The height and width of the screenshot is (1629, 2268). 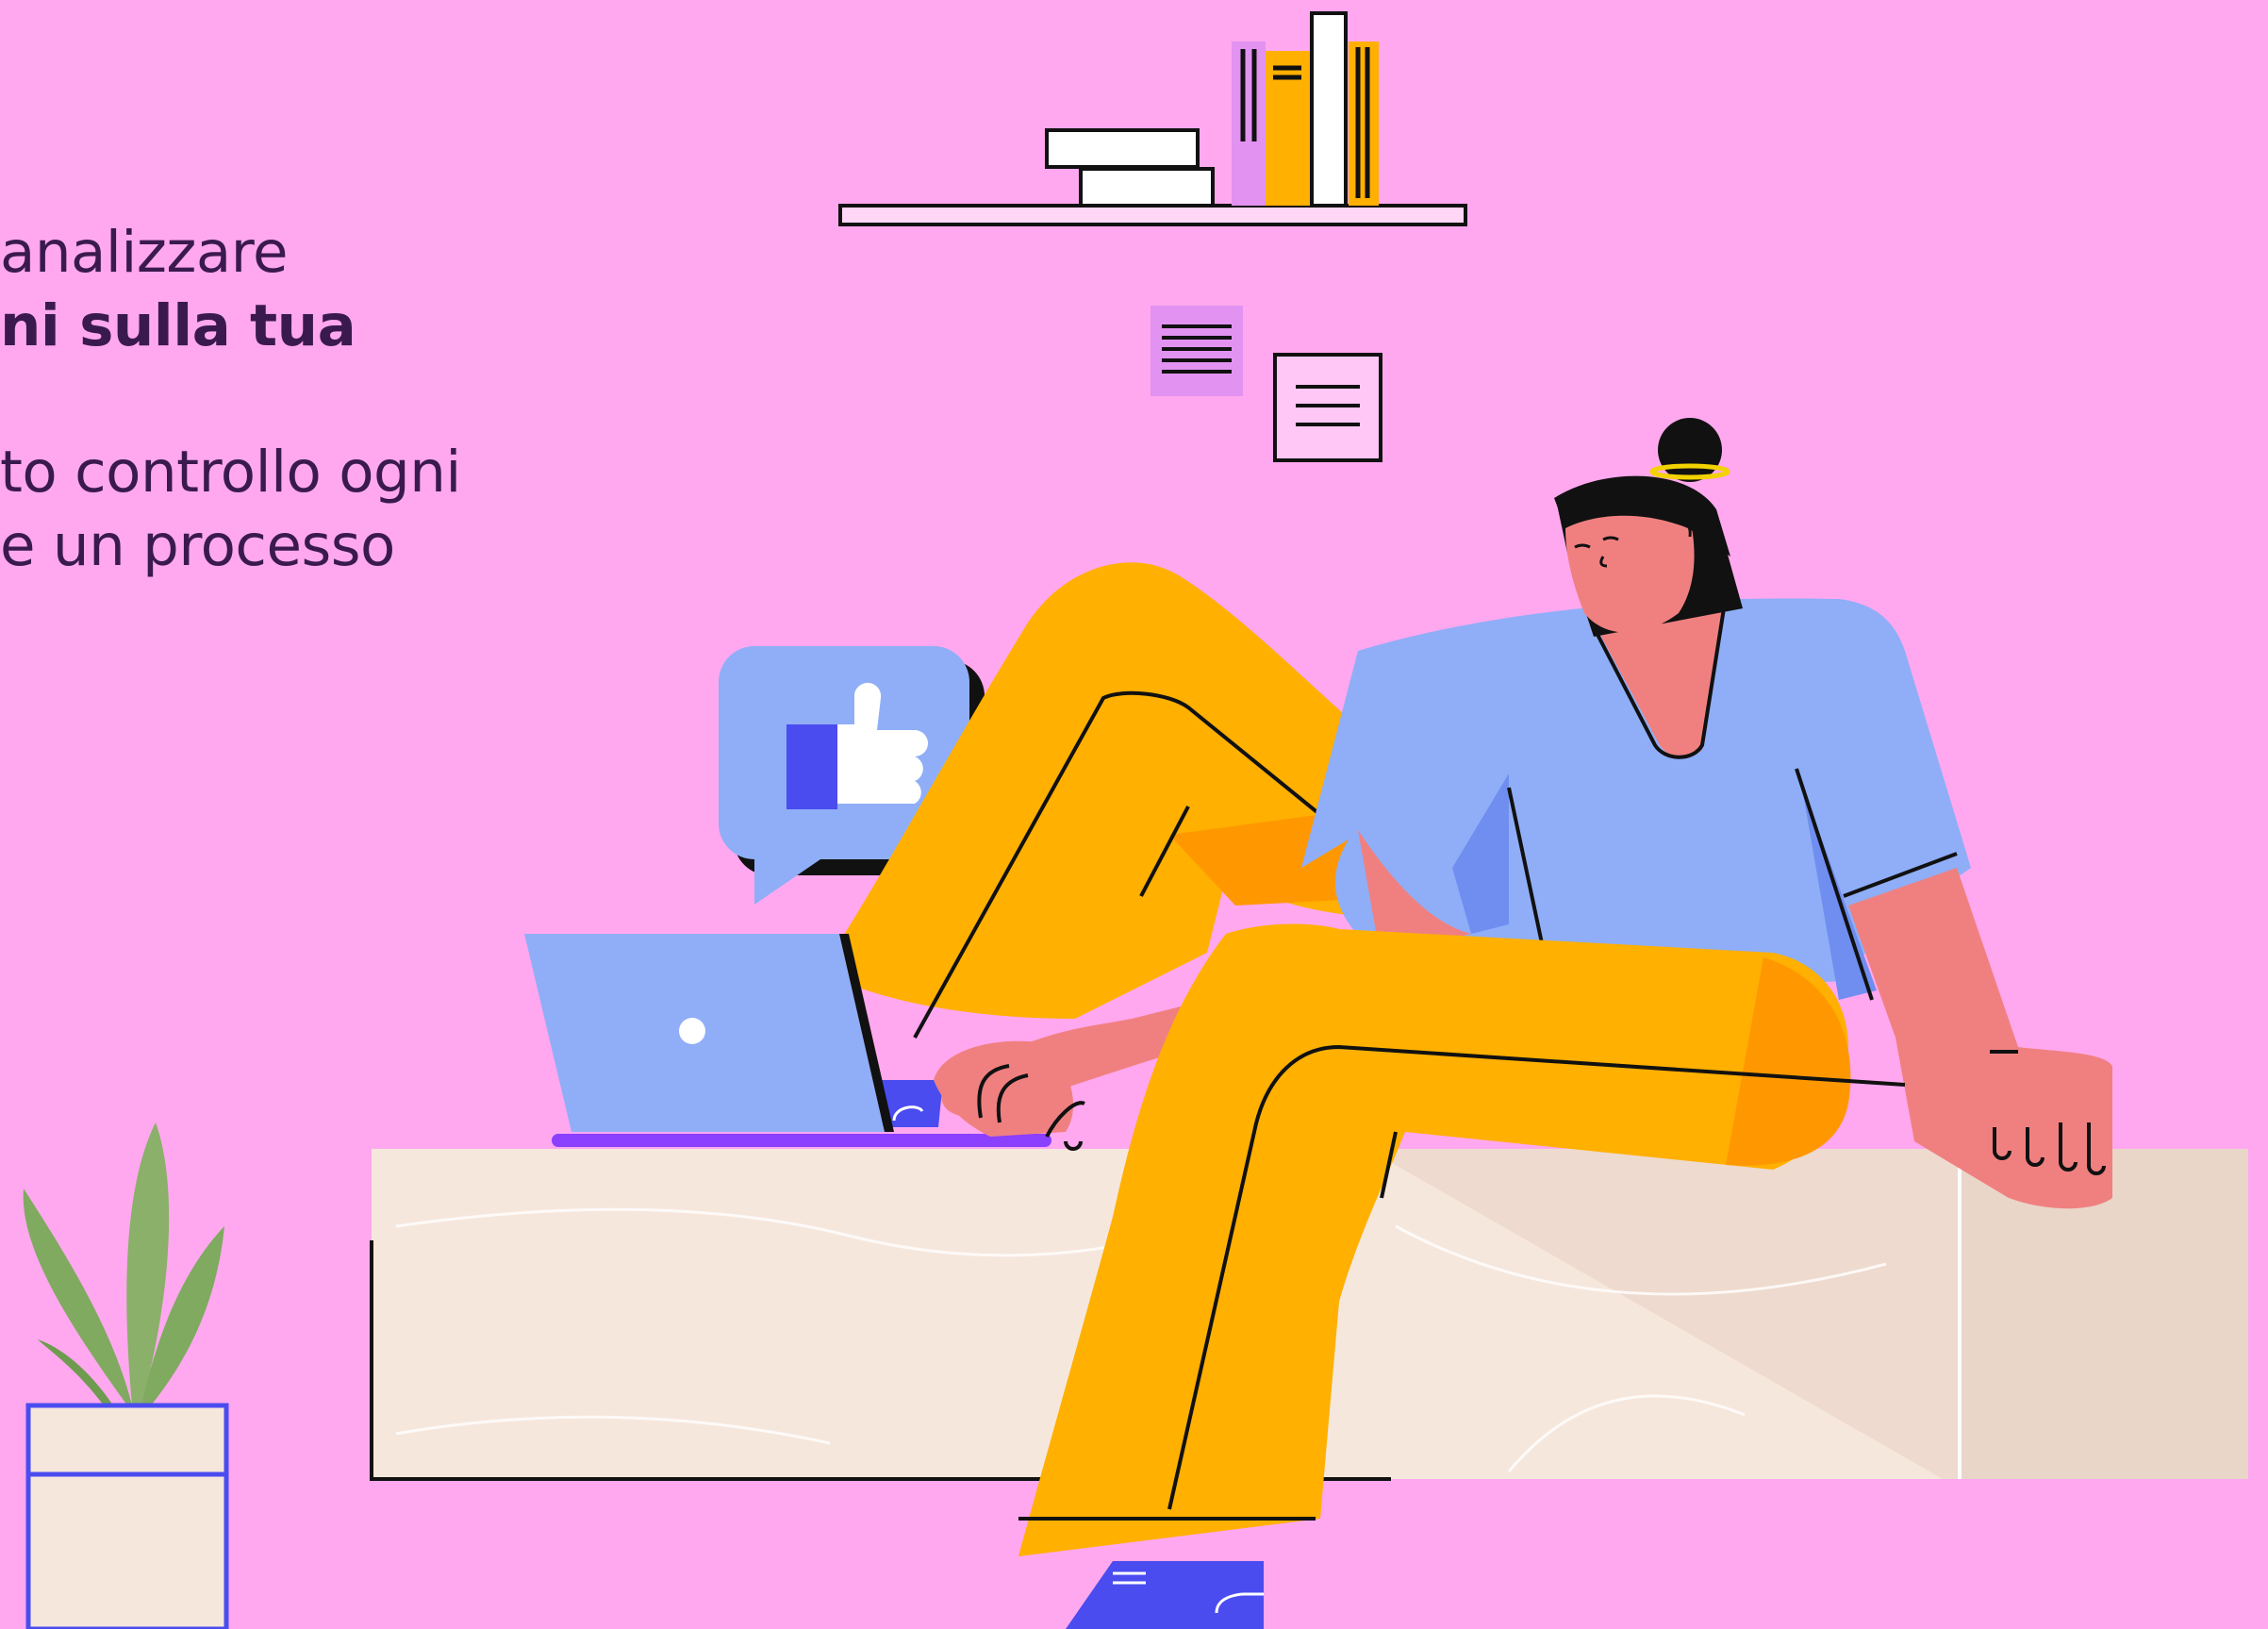 I want to click on notes-icon, so click(x=1266, y=384).